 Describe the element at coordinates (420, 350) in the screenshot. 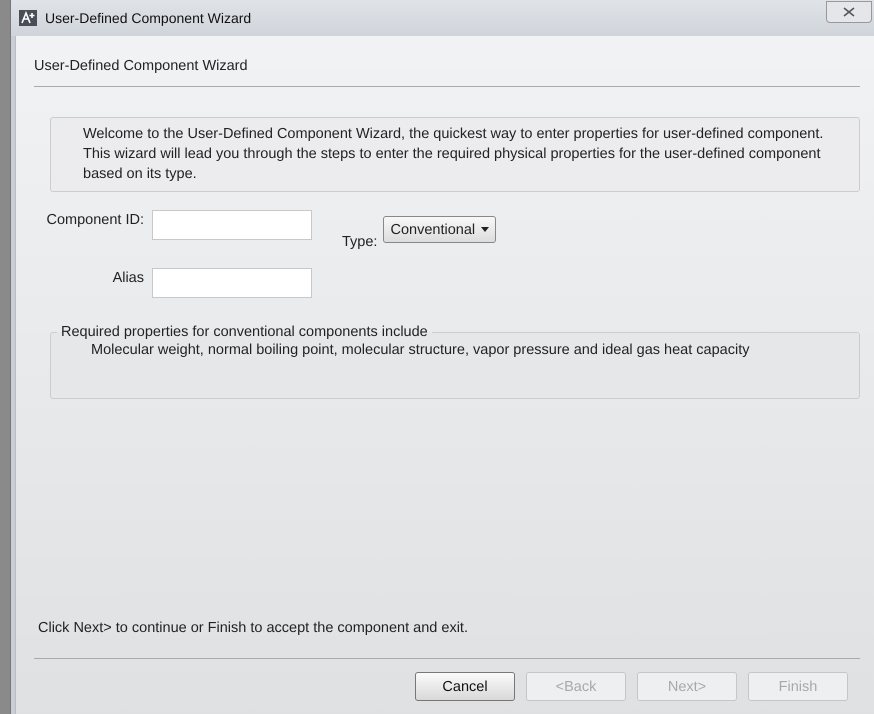

I see `properties-text: Molecular weight, normal boiling point, molecular structure, vapor pressure and ideal gas heat capacity` at that location.